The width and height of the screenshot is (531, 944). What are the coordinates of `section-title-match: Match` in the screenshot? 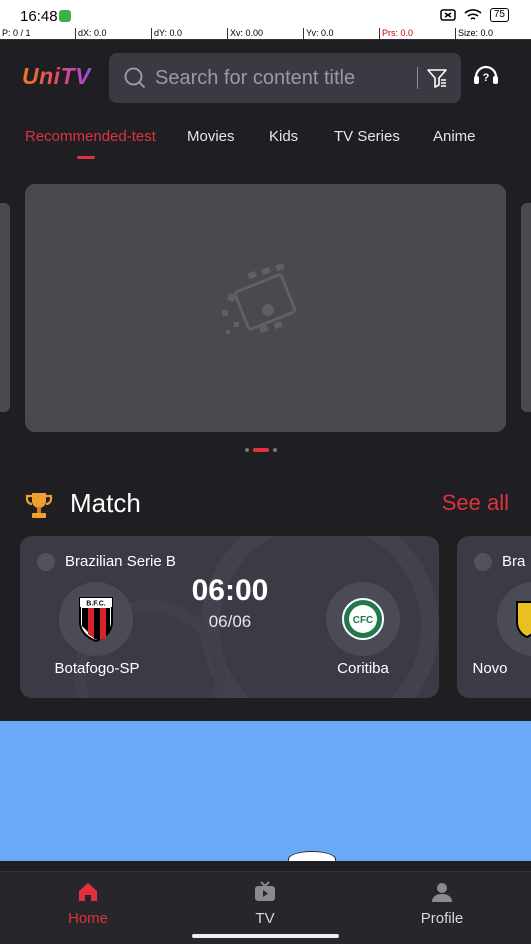 It's located at (105, 503).